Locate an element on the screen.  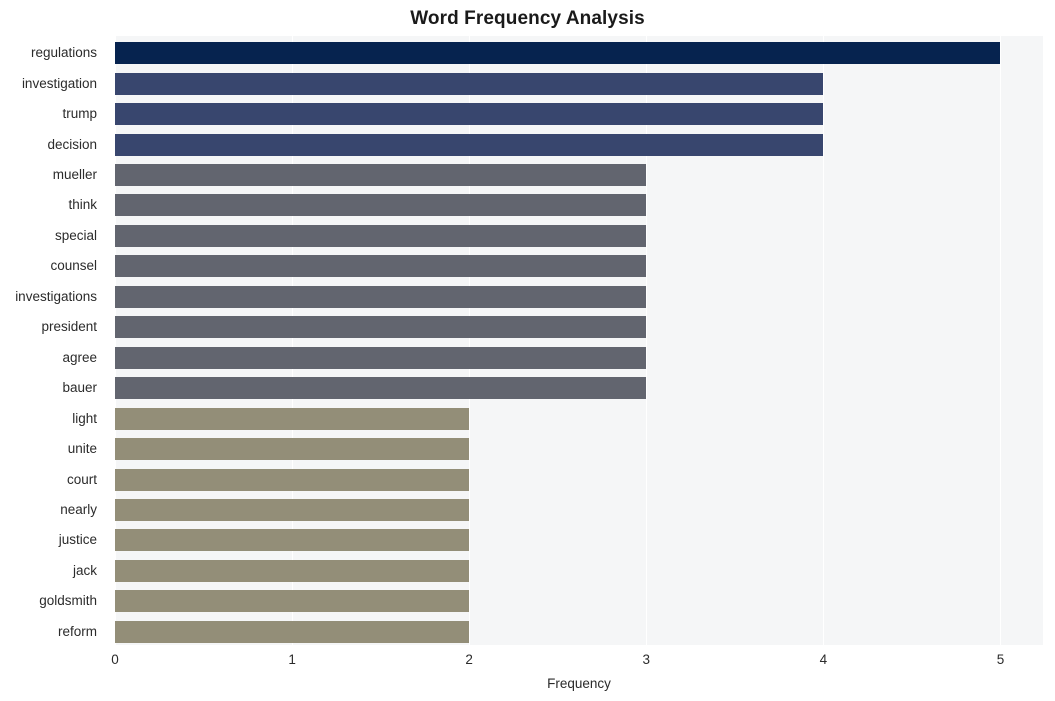
y-axis-tick-label: nearly is located at coordinates (78, 509).